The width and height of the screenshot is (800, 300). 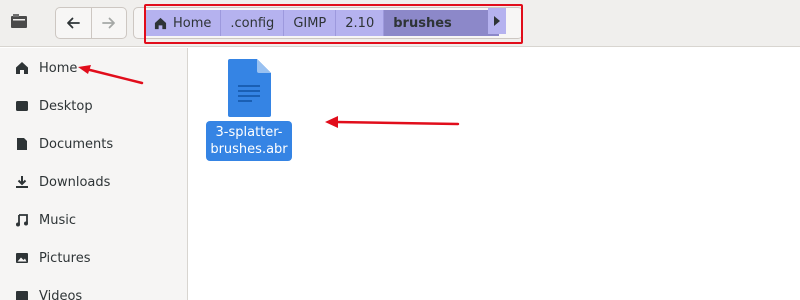 What do you see at coordinates (66, 106) in the screenshot?
I see `sidebar-item-label: Desktop` at bounding box center [66, 106].